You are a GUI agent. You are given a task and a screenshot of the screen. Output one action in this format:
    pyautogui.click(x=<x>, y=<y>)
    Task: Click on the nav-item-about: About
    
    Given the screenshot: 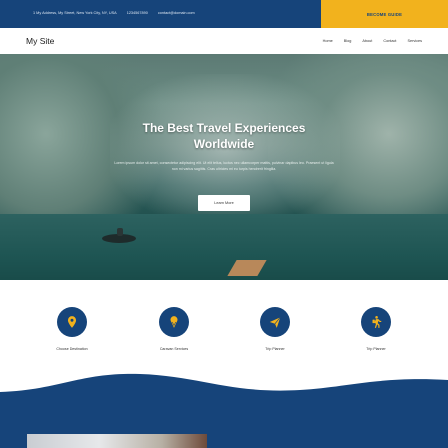 What is the action you would take?
    pyautogui.click(x=367, y=41)
    